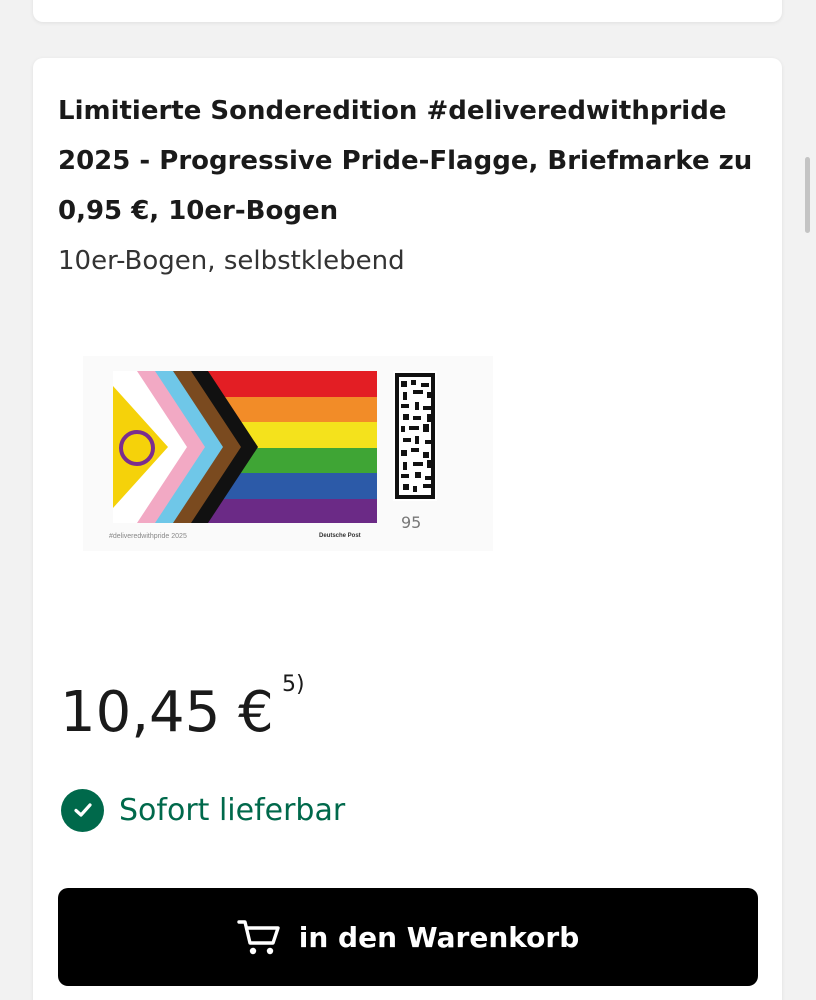 Image resolution: width=816 pixels, height=1000 pixels. I want to click on stamp-brand: Deutsche Post, so click(340, 536).